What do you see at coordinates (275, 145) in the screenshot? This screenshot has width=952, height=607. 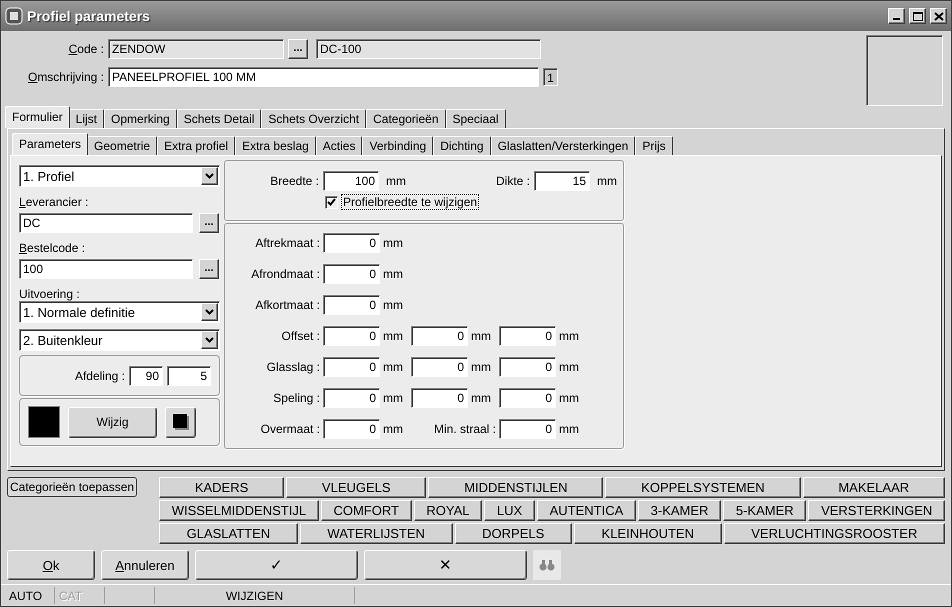 I see `tab: Extra beslag` at bounding box center [275, 145].